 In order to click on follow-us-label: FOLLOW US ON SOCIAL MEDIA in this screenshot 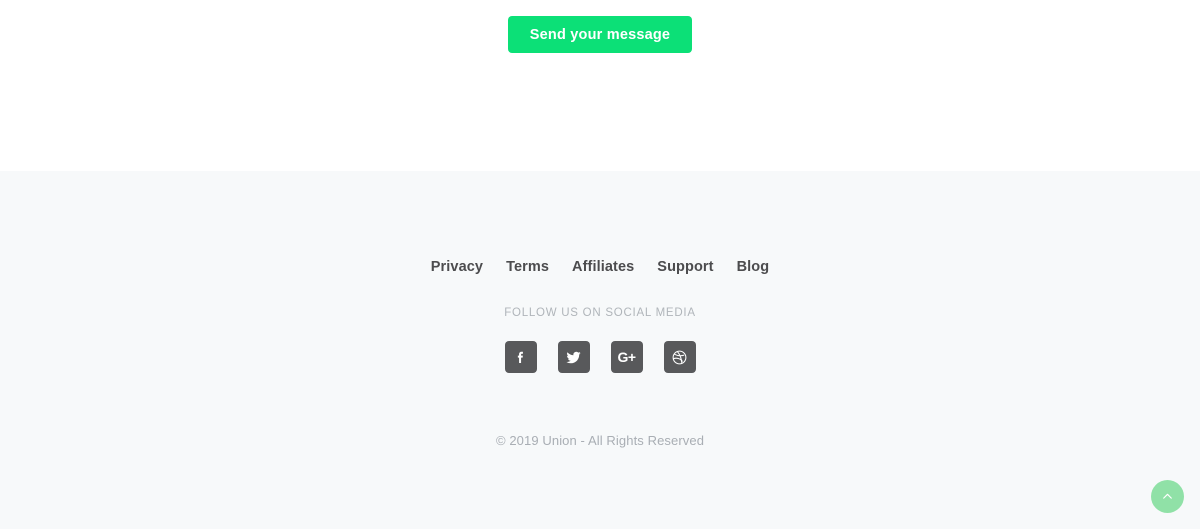, I will do `click(600, 313)`.